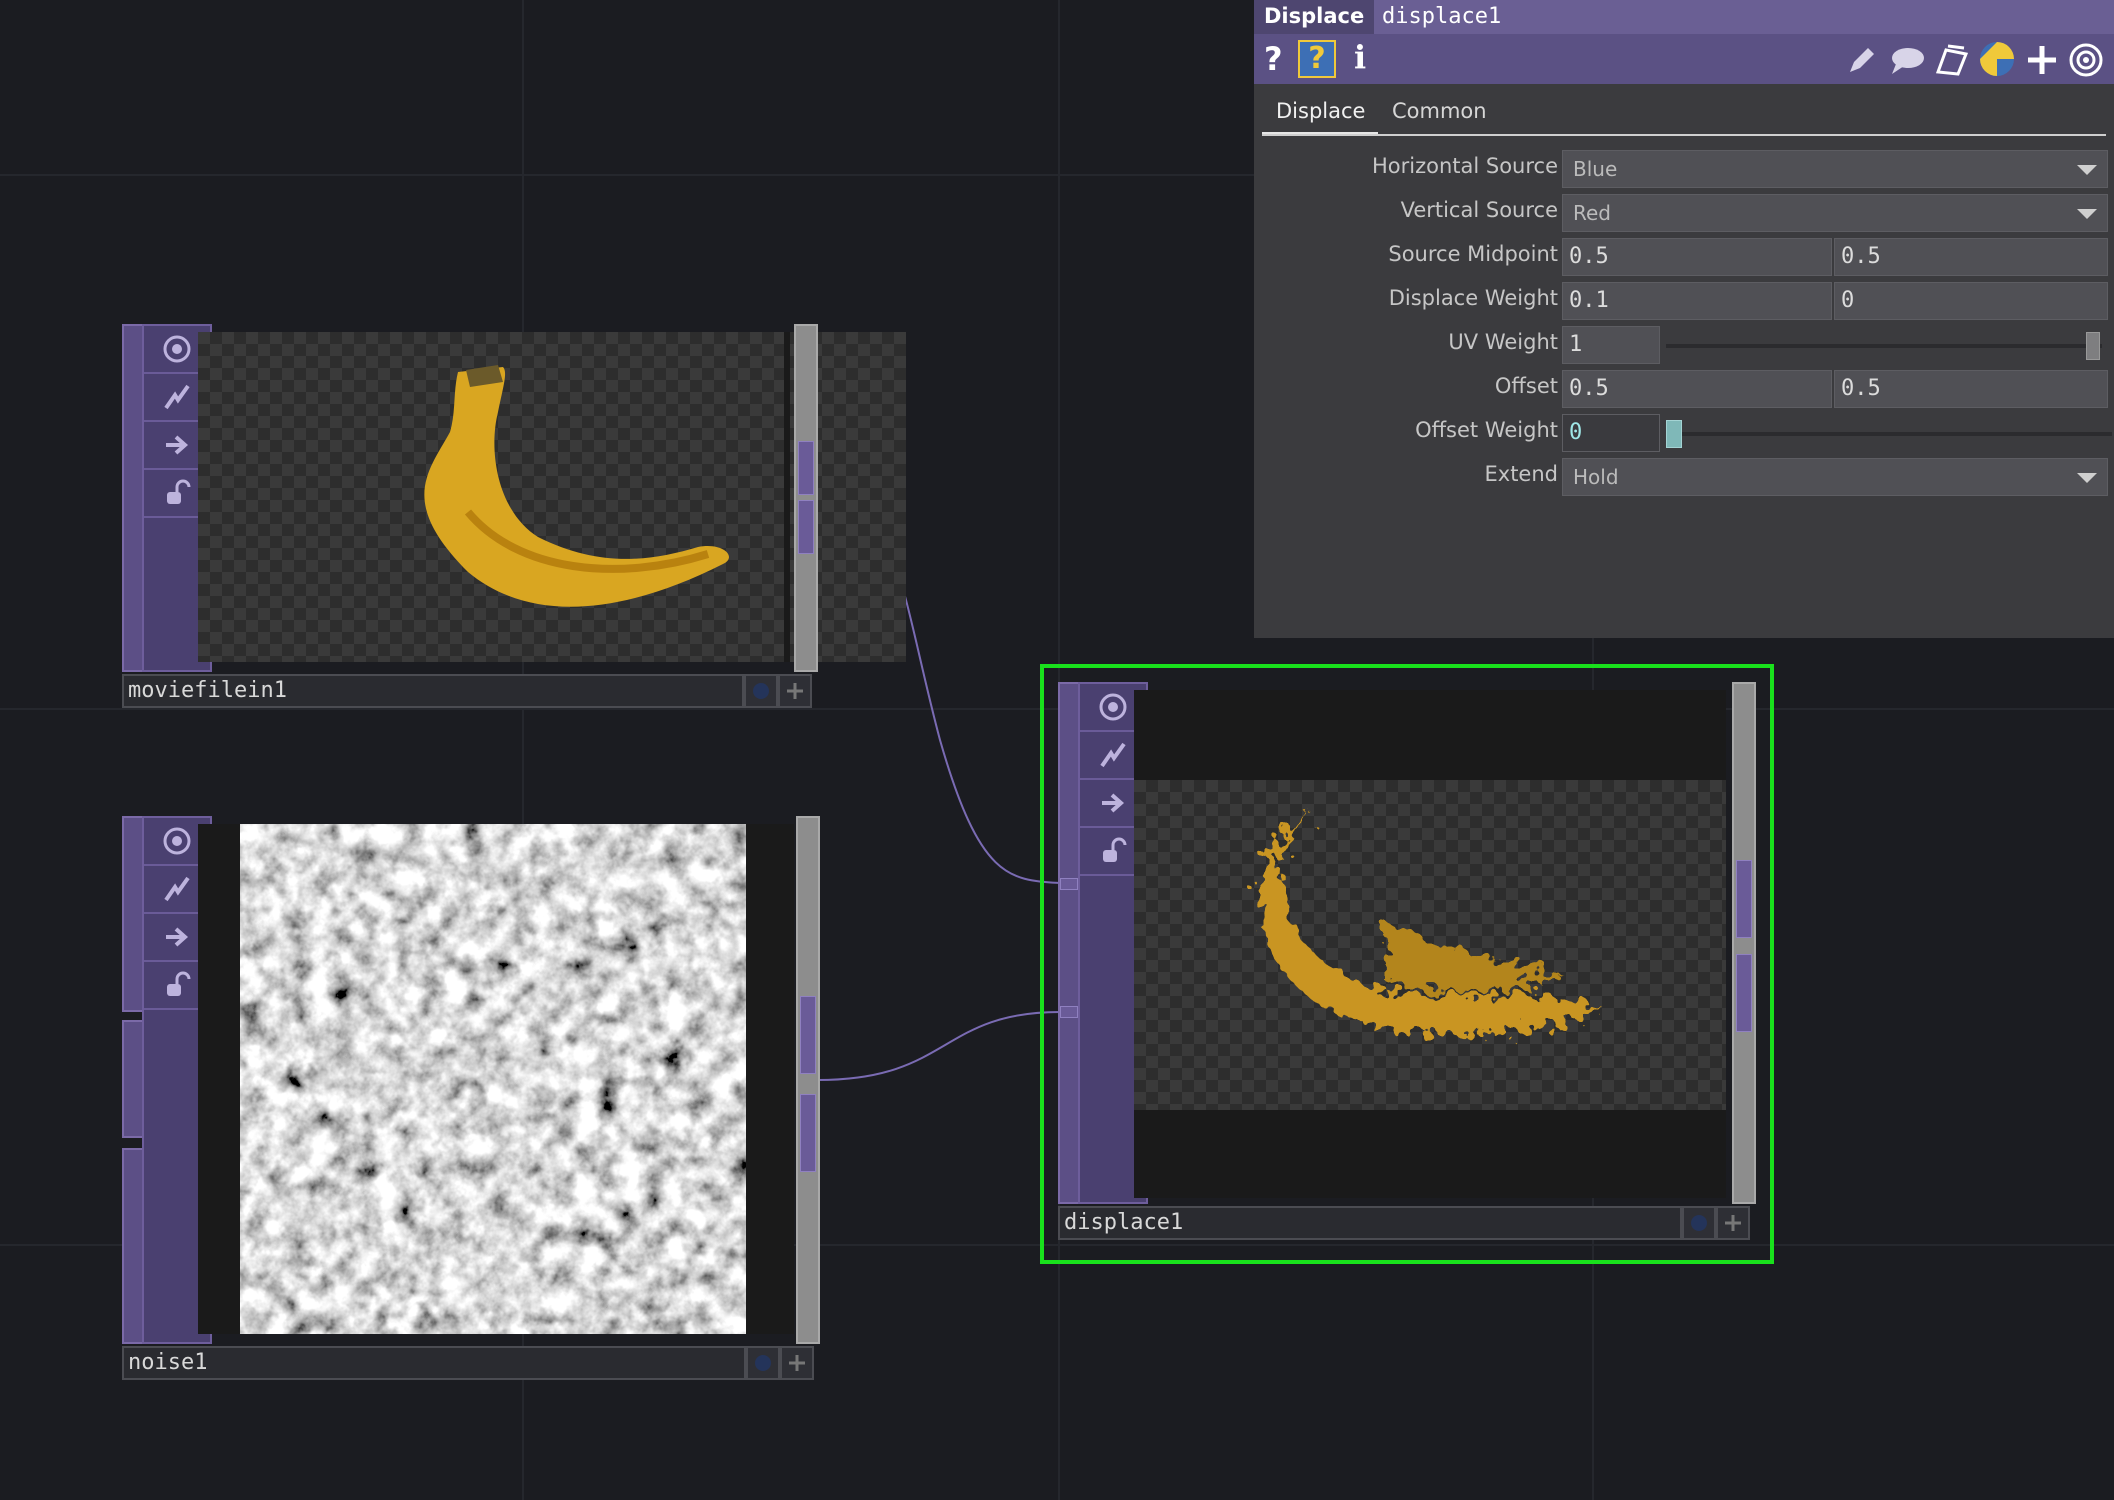 Image resolution: width=2114 pixels, height=1500 pixels. What do you see at coordinates (1835, 477) in the screenshot?
I see `extend-dropdown: Hold` at bounding box center [1835, 477].